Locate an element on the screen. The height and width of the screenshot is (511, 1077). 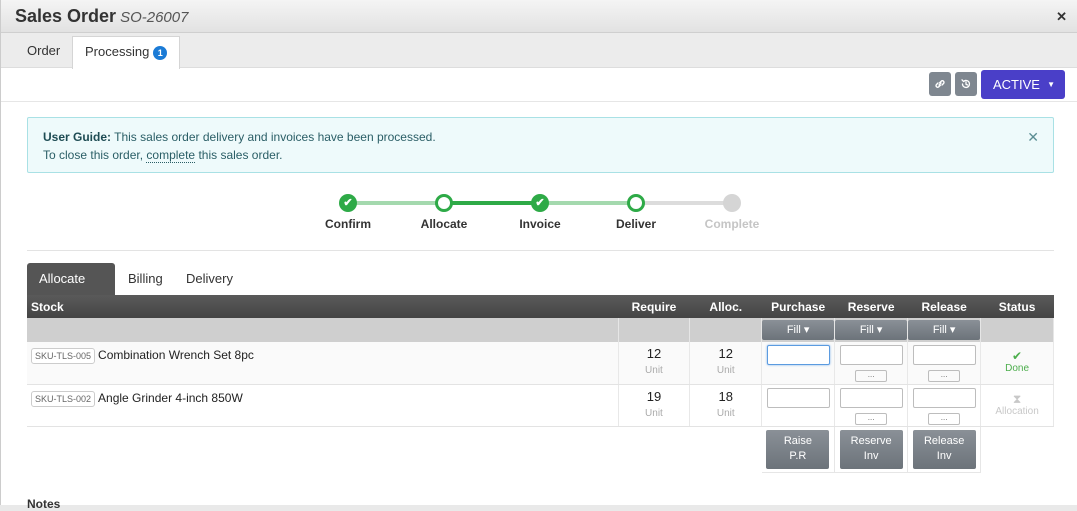
close-icon: ✕ is located at coordinates (1061, 17).